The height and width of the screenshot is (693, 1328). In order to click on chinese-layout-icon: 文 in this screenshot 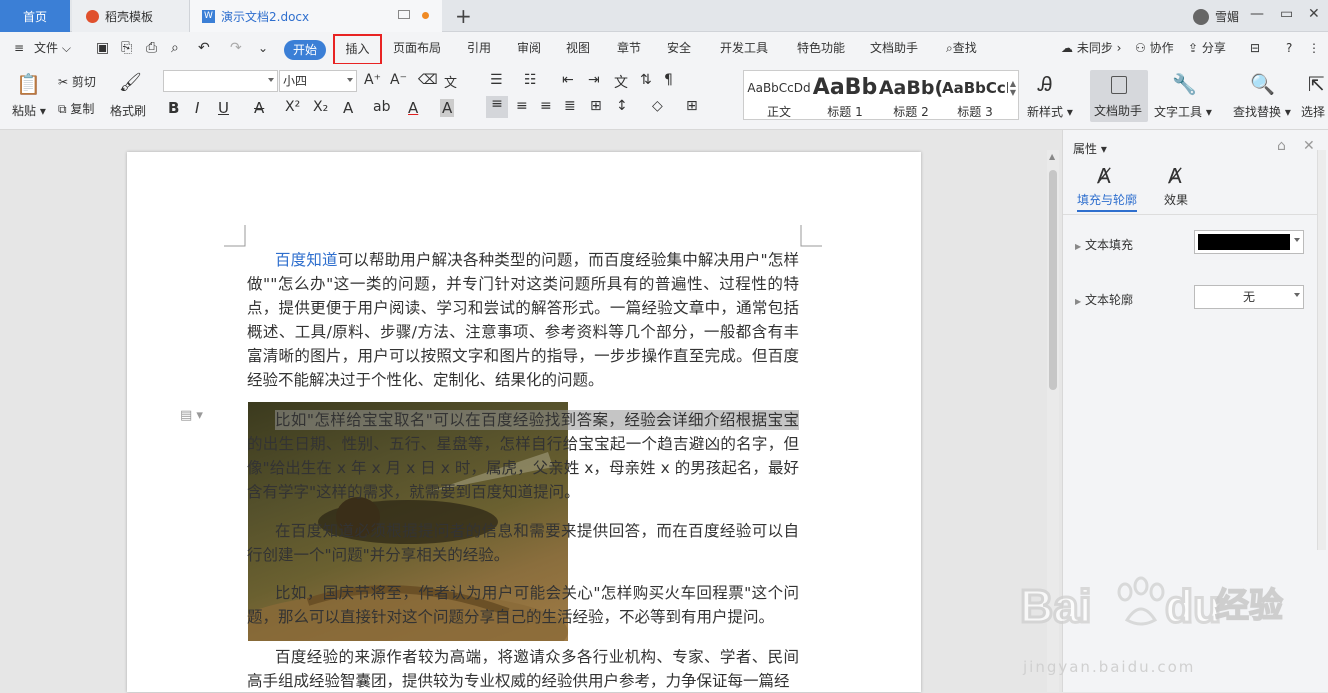, I will do `click(621, 82)`.